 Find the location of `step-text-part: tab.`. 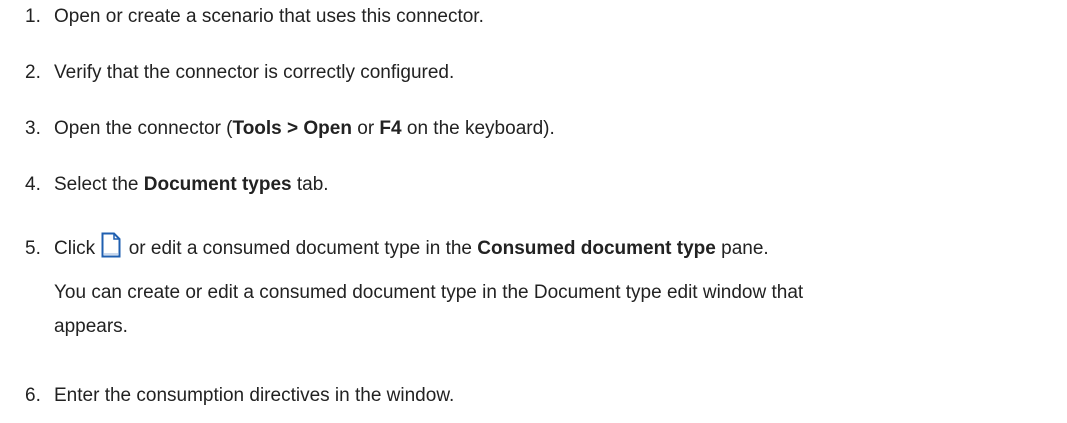

step-text-part: tab. is located at coordinates (310, 184).